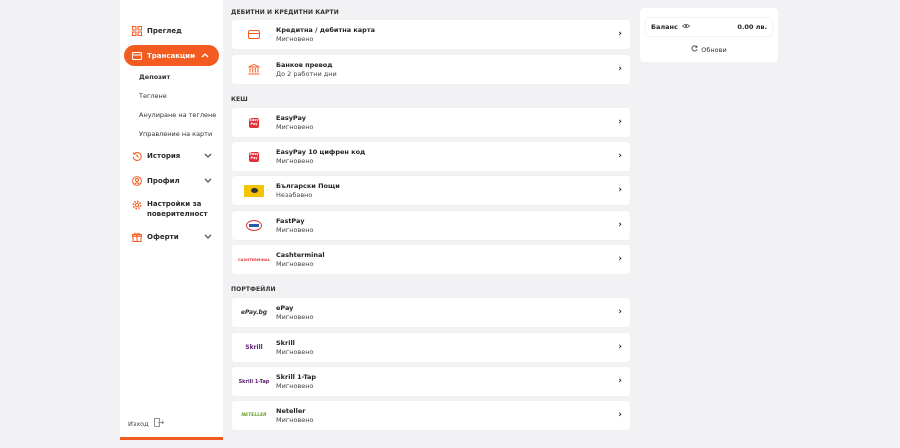 The image size is (900, 448). Describe the element at coordinates (205, 55) in the screenshot. I see `chevron-up-icon` at that location.